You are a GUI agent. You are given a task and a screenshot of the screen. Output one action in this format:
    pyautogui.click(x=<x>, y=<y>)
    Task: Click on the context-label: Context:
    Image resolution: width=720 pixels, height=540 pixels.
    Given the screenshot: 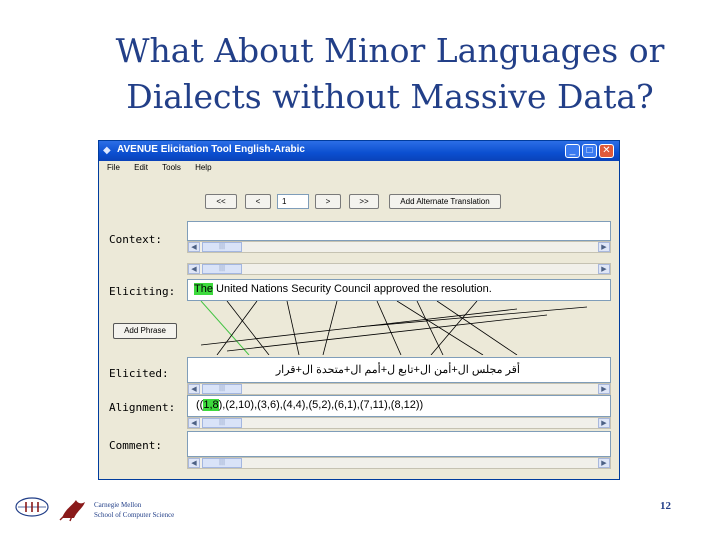 What is the action you would take?
    pyautogui.click(x=135, y=239)
    